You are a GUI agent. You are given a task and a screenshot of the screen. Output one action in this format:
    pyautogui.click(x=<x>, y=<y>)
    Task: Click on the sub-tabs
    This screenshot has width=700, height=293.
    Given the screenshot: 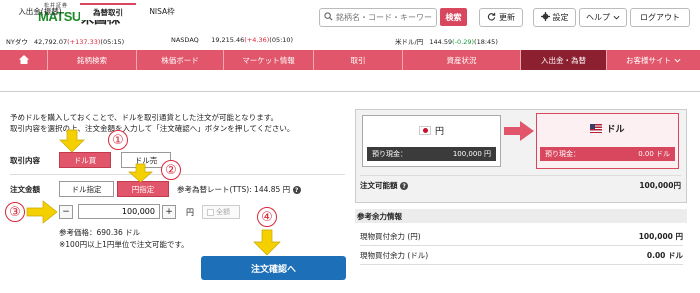 What is the action you would take?
    pyautogui.click(x=350, y=82)
    